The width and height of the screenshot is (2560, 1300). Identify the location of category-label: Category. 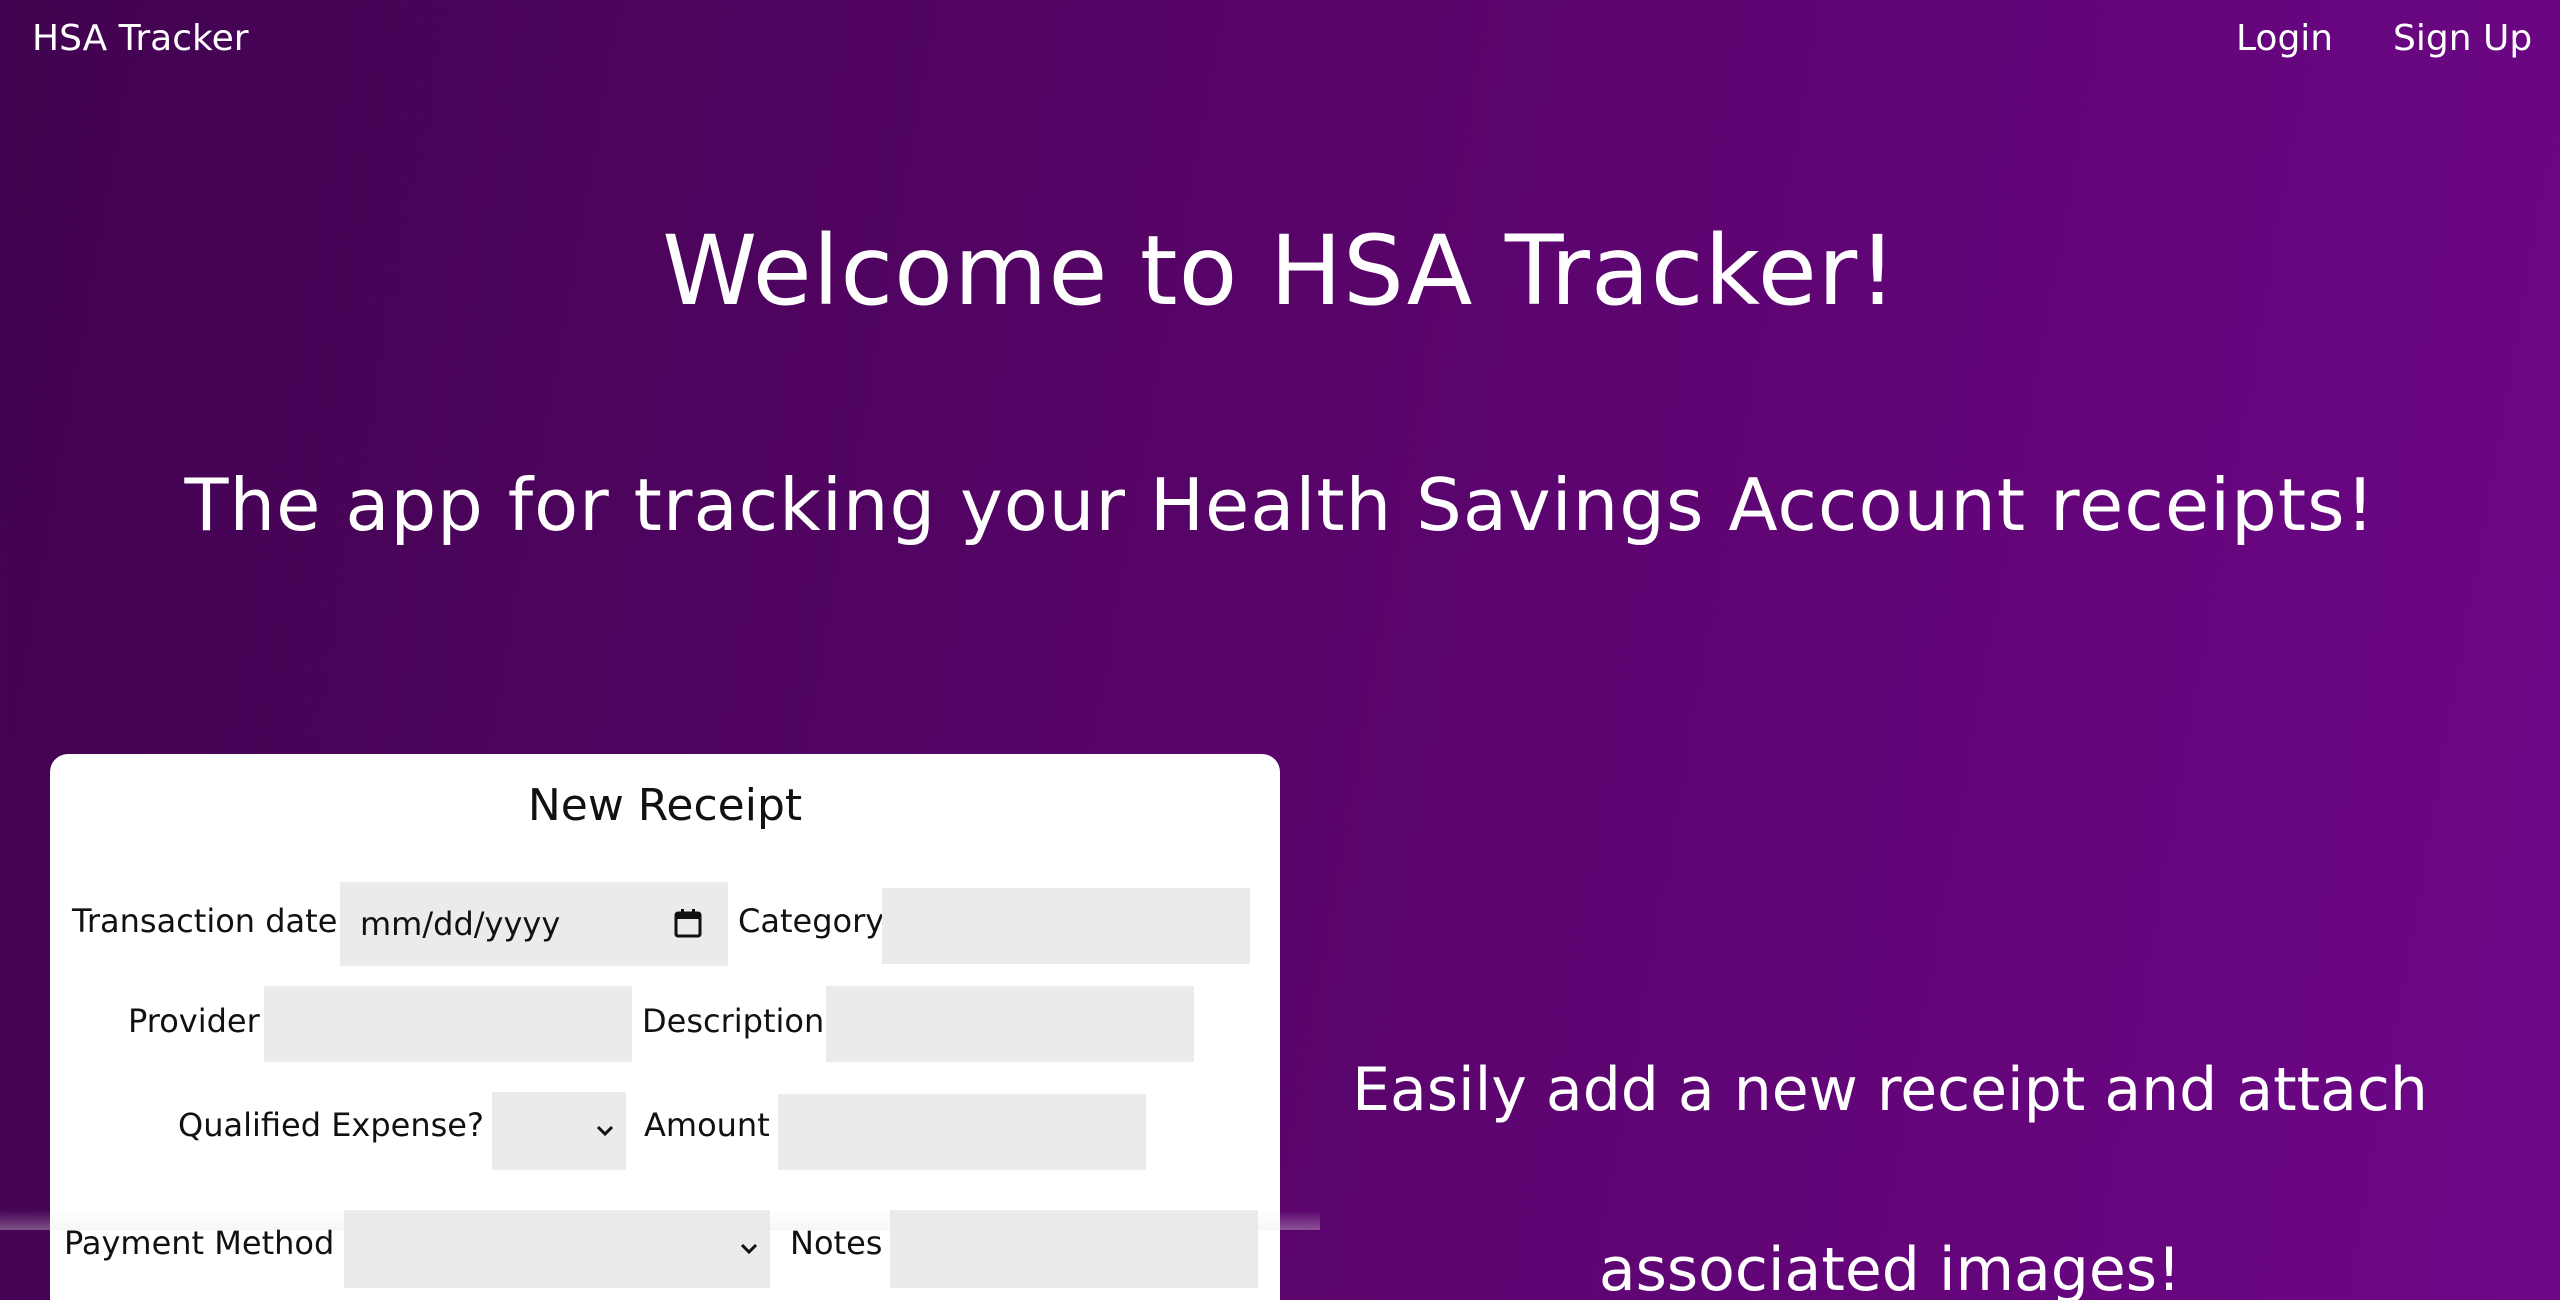
(811, 921).